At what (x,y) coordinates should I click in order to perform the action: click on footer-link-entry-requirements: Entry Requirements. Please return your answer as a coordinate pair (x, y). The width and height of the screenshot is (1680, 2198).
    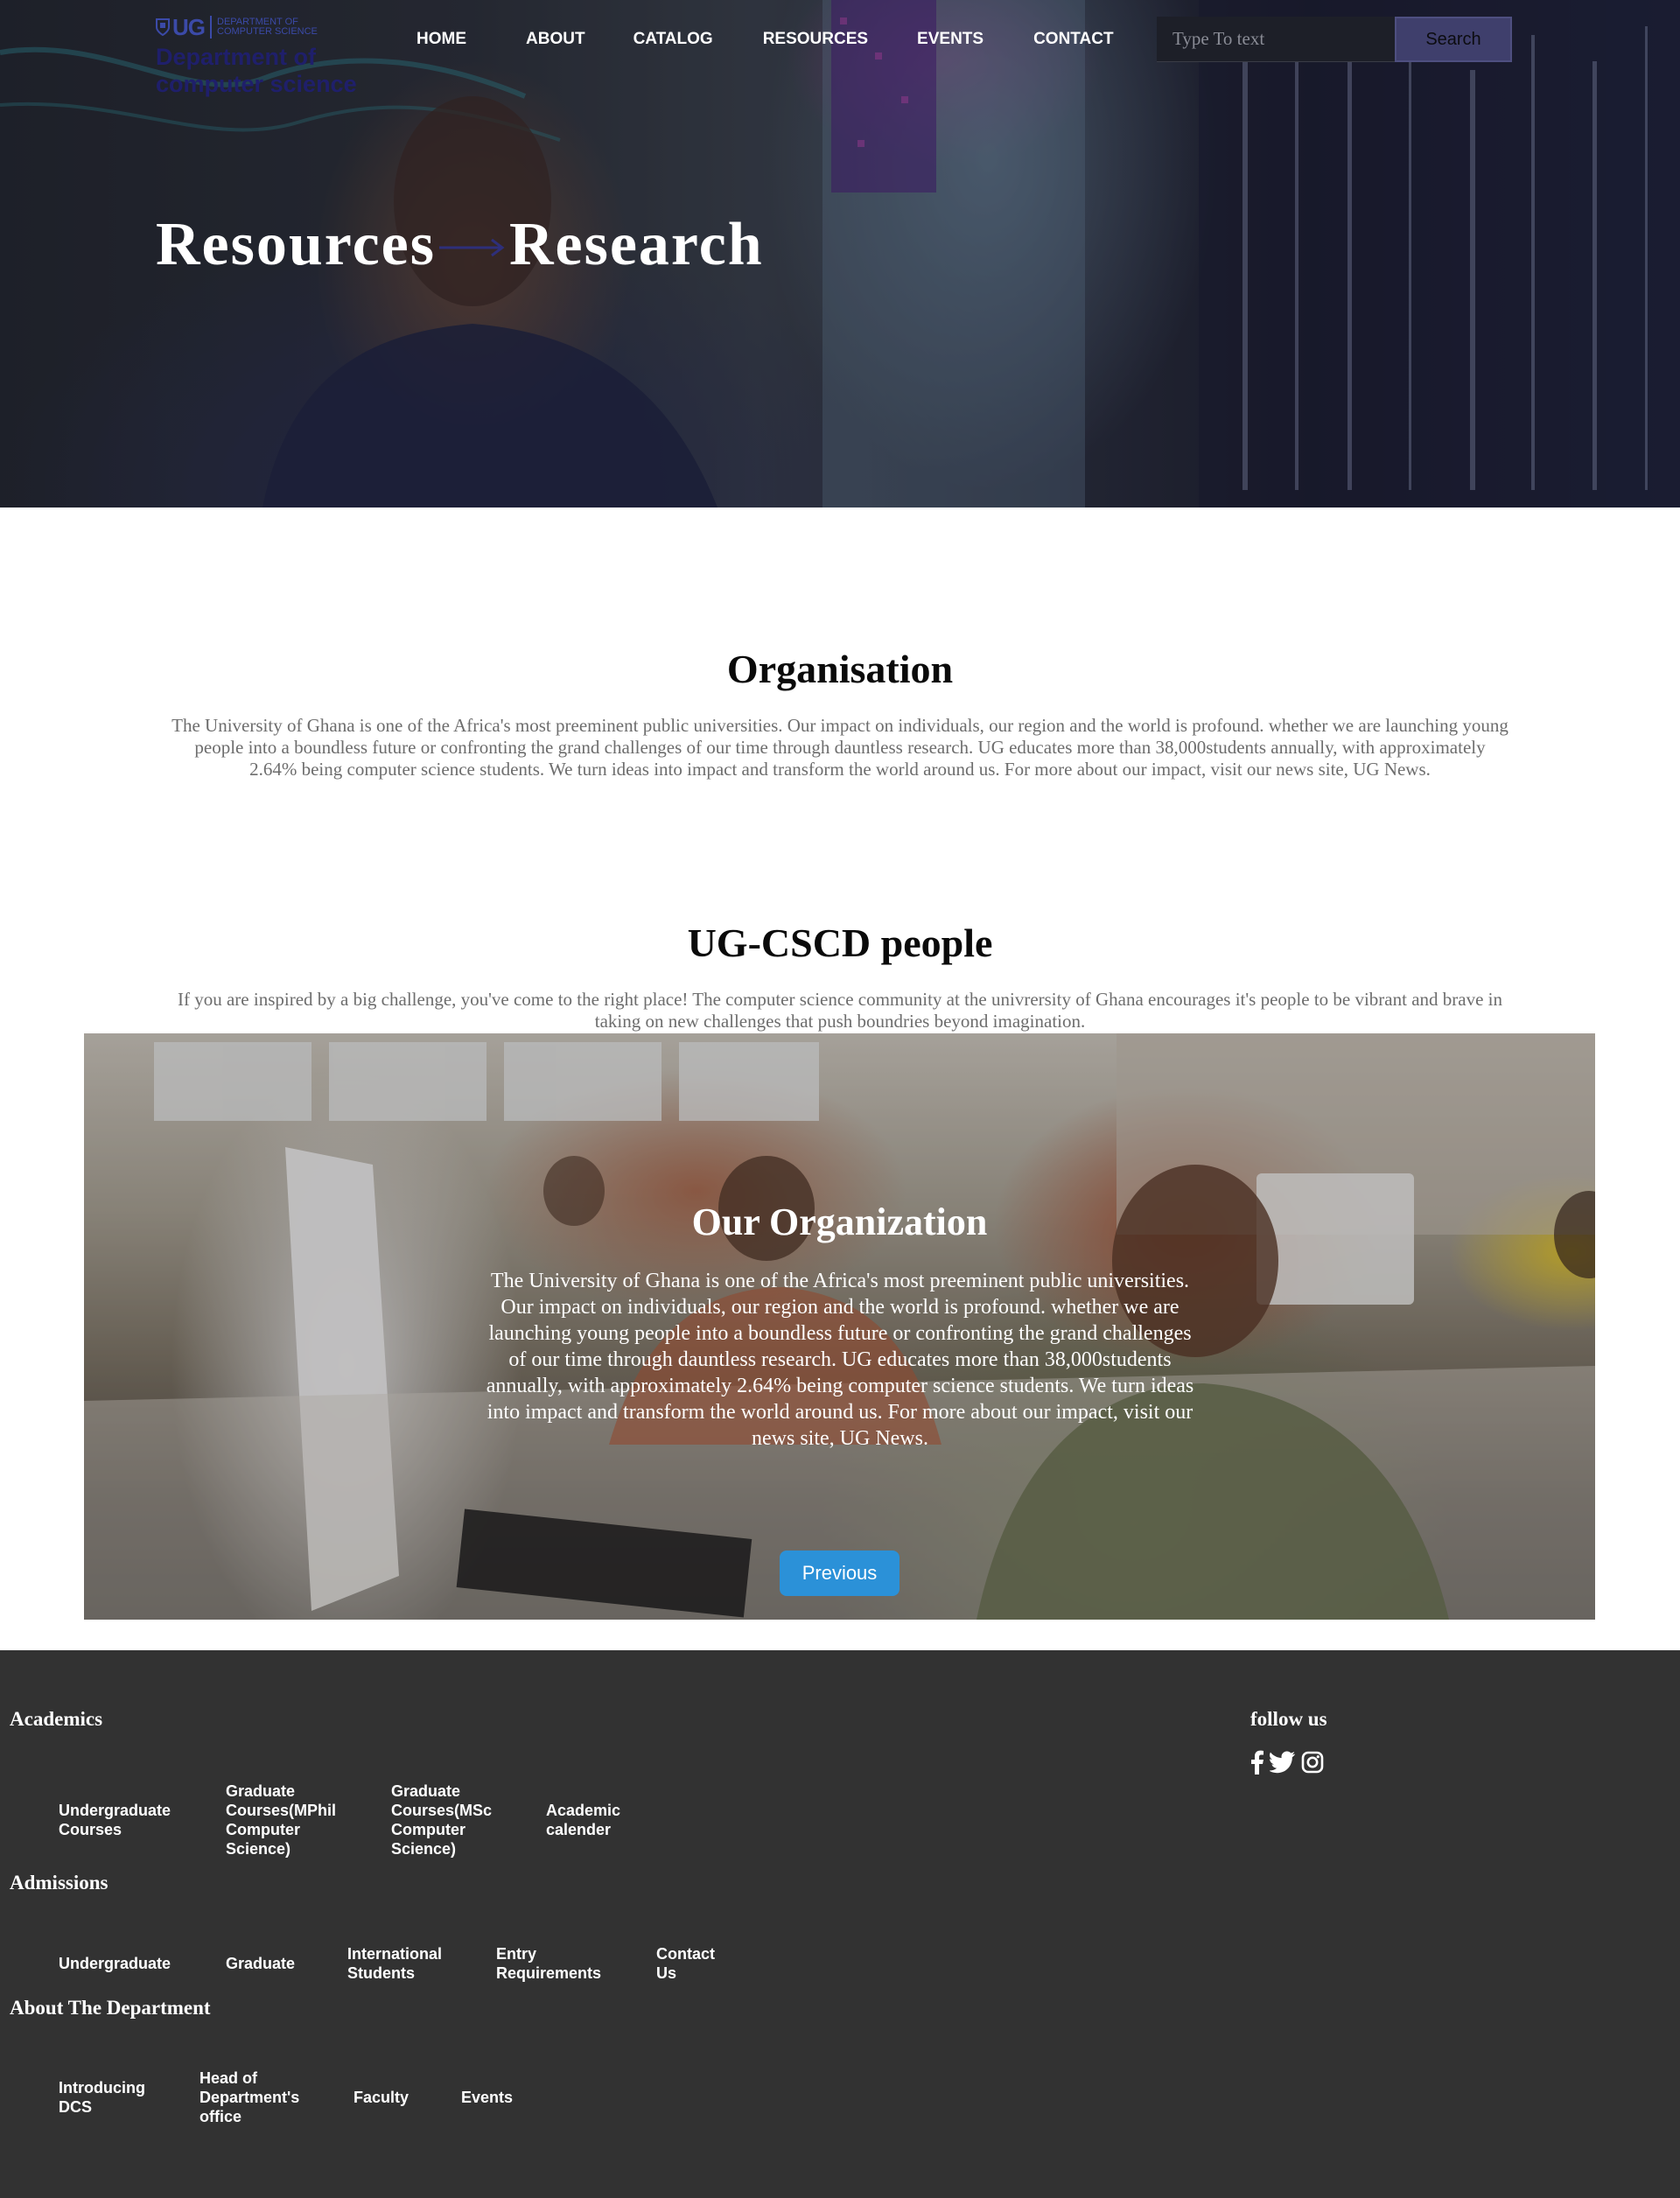
    Looking at the image, I should click on (557, 1963).